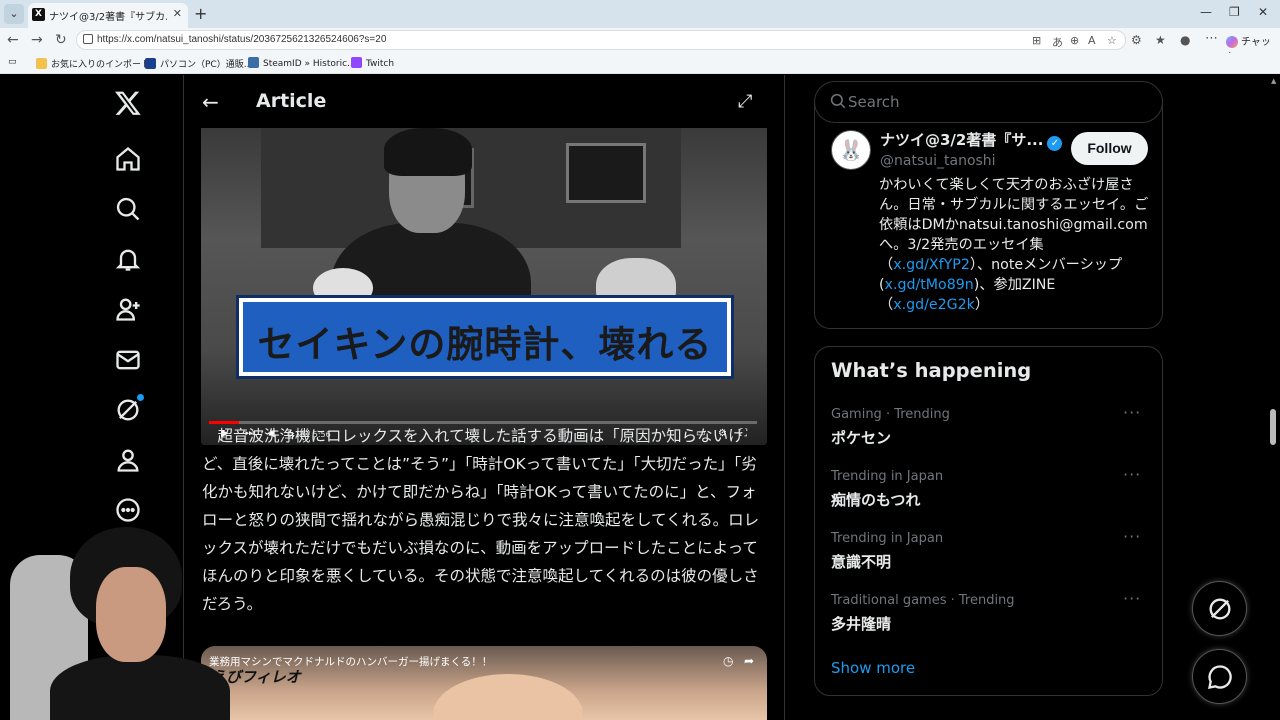 The height and width of the screenshot is (720, 1280). Describe the element at coordinates (140, 397) in the screenshot. I see `notification-badge` at that location.